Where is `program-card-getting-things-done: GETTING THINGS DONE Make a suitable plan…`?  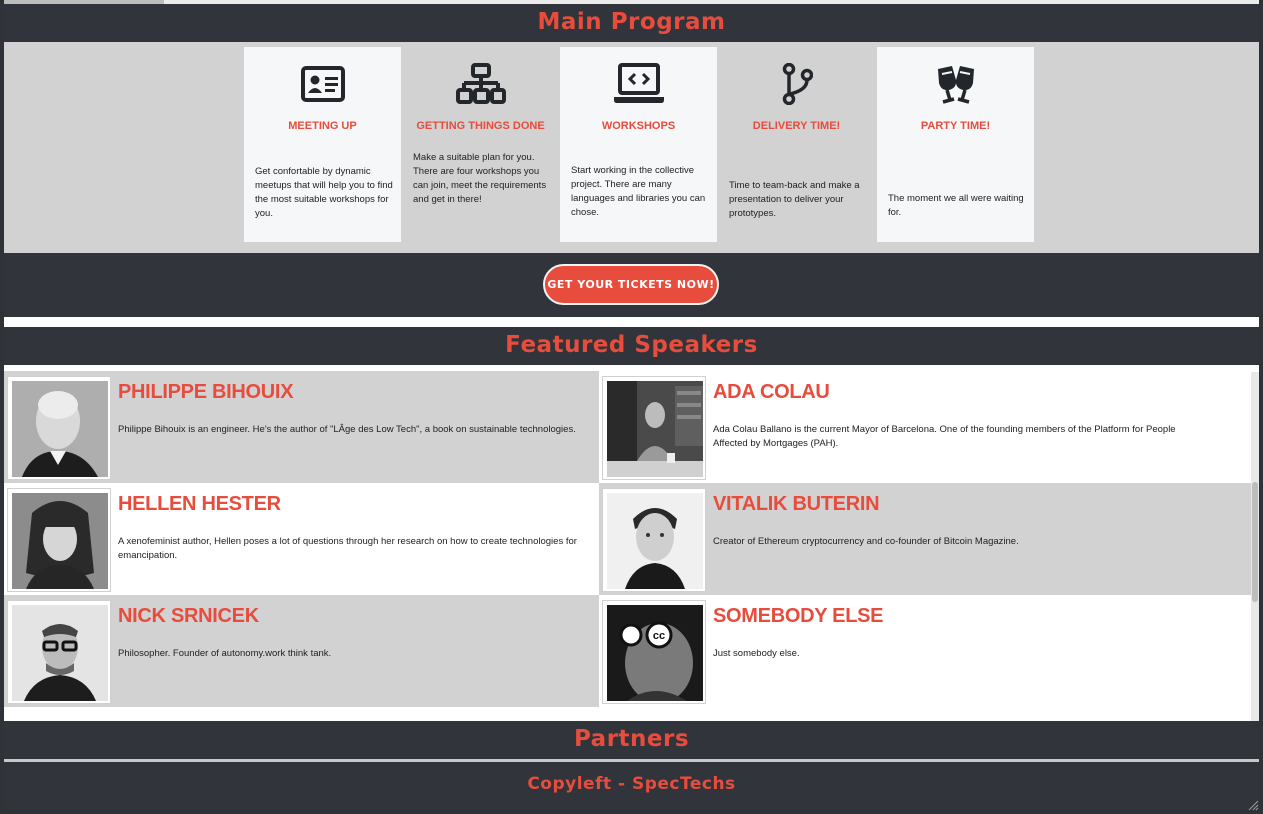 program-card-getting-things-done: GETTING THINGS DONE Make a suitable plan… is located at coordinates (480, 144).